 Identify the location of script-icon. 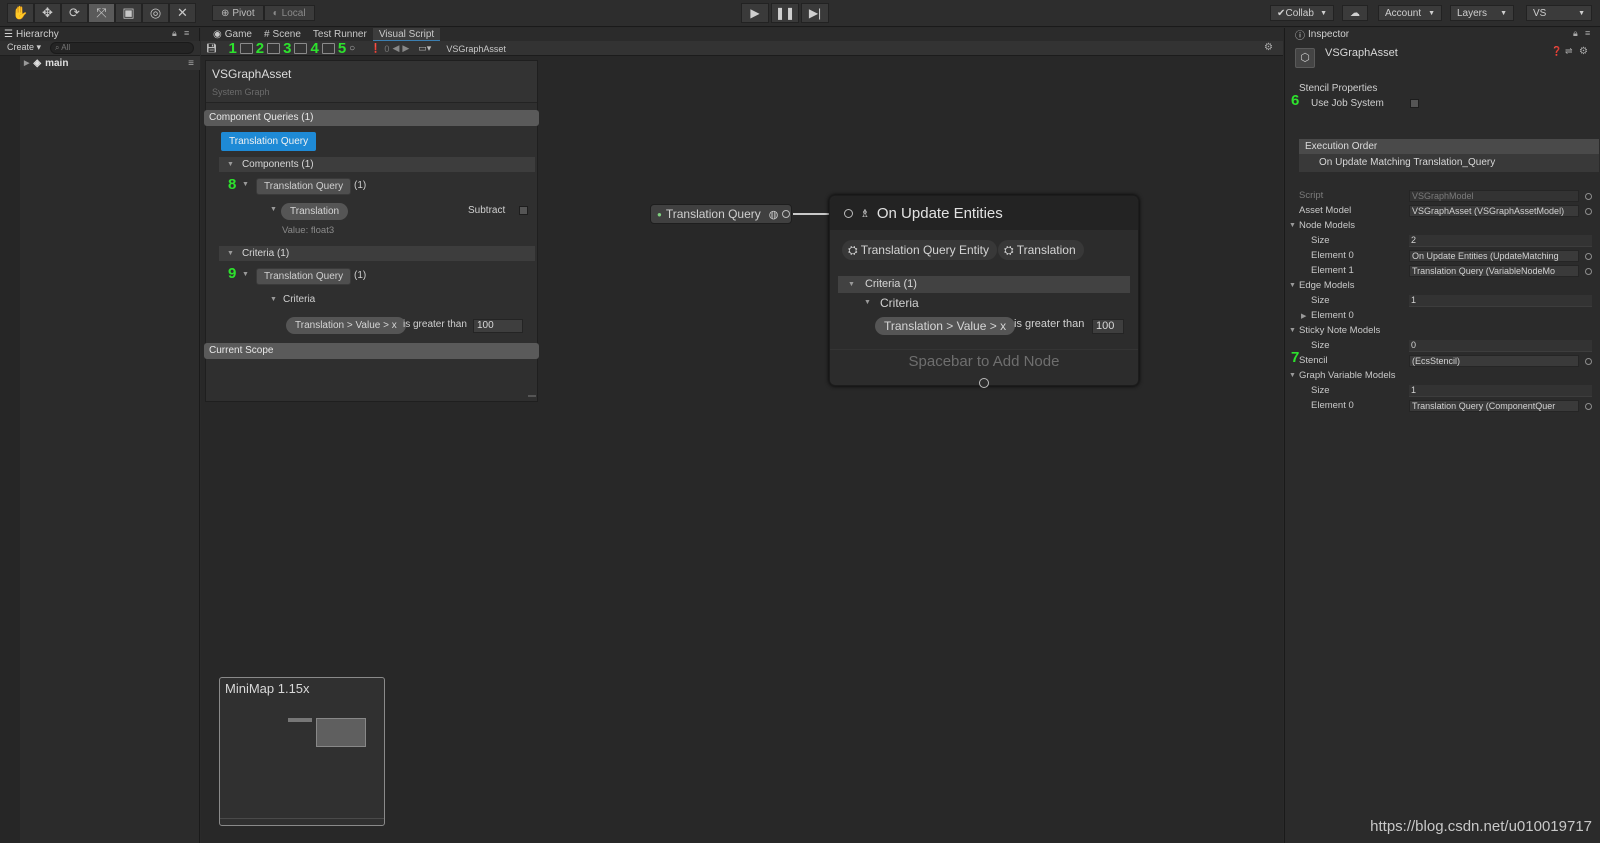
(301, 48).